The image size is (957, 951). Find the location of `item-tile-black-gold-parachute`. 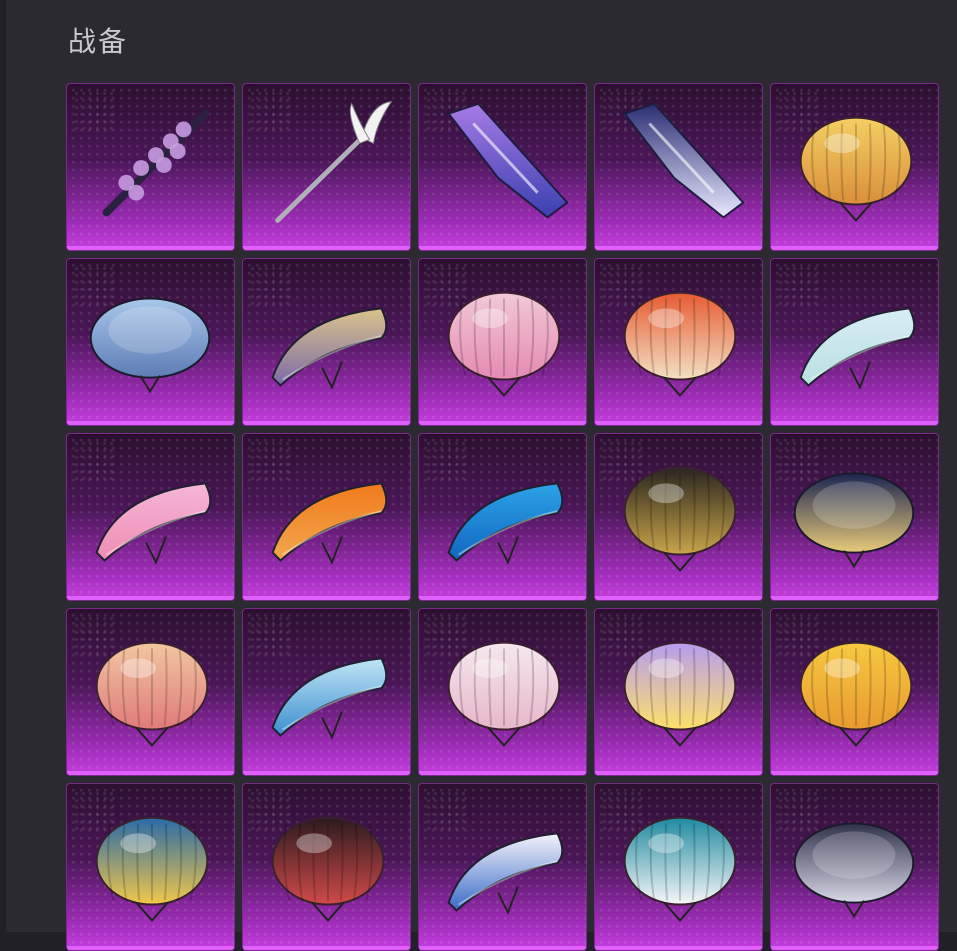

item-tile-black-gold-parachute is located at coordinates (678, 517).